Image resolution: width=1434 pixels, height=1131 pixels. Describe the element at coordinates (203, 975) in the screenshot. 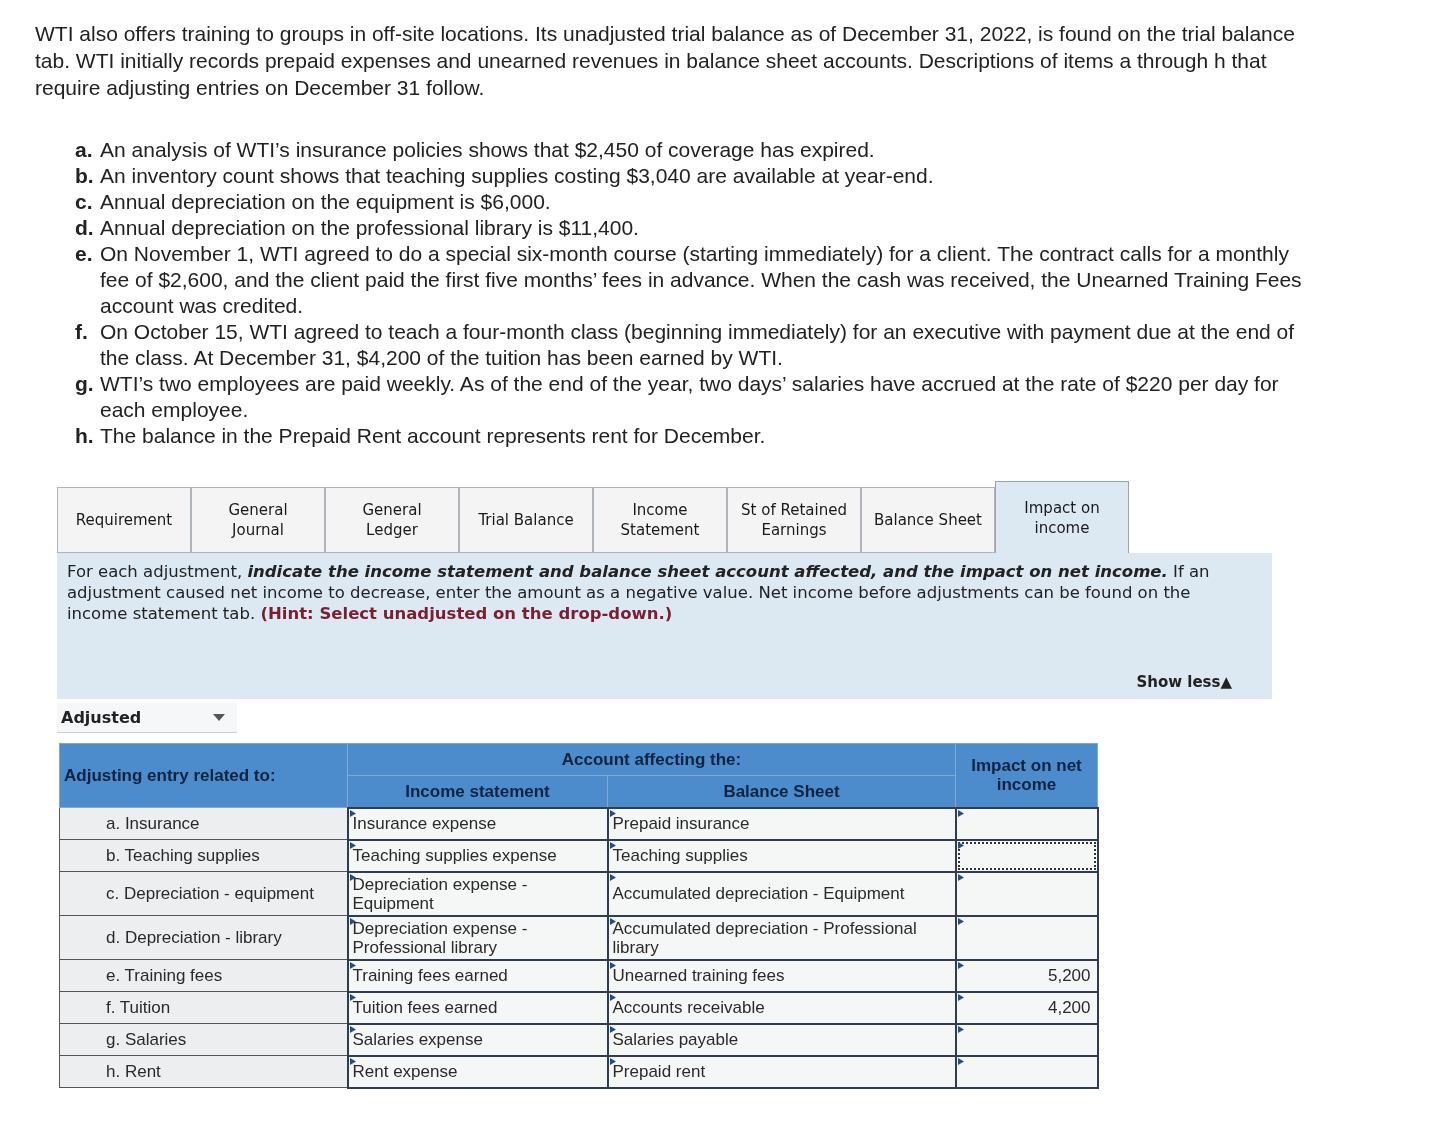

I see `table-cell: e. Training fees` at that location.